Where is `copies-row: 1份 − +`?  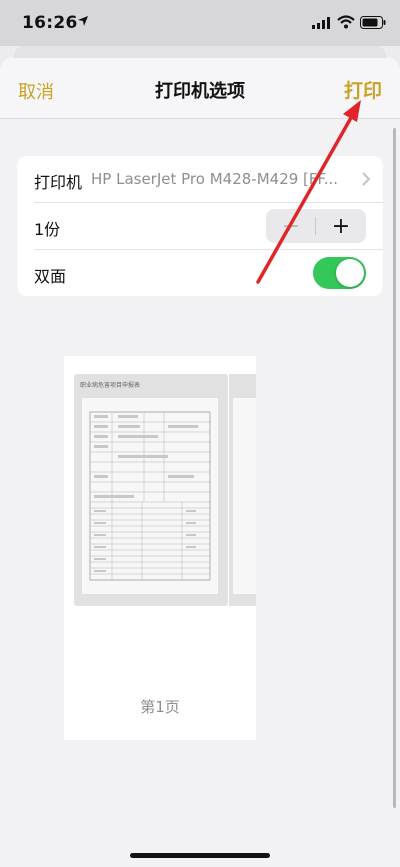 copies-row: 1份 − + is located at coordinates (200, 226).